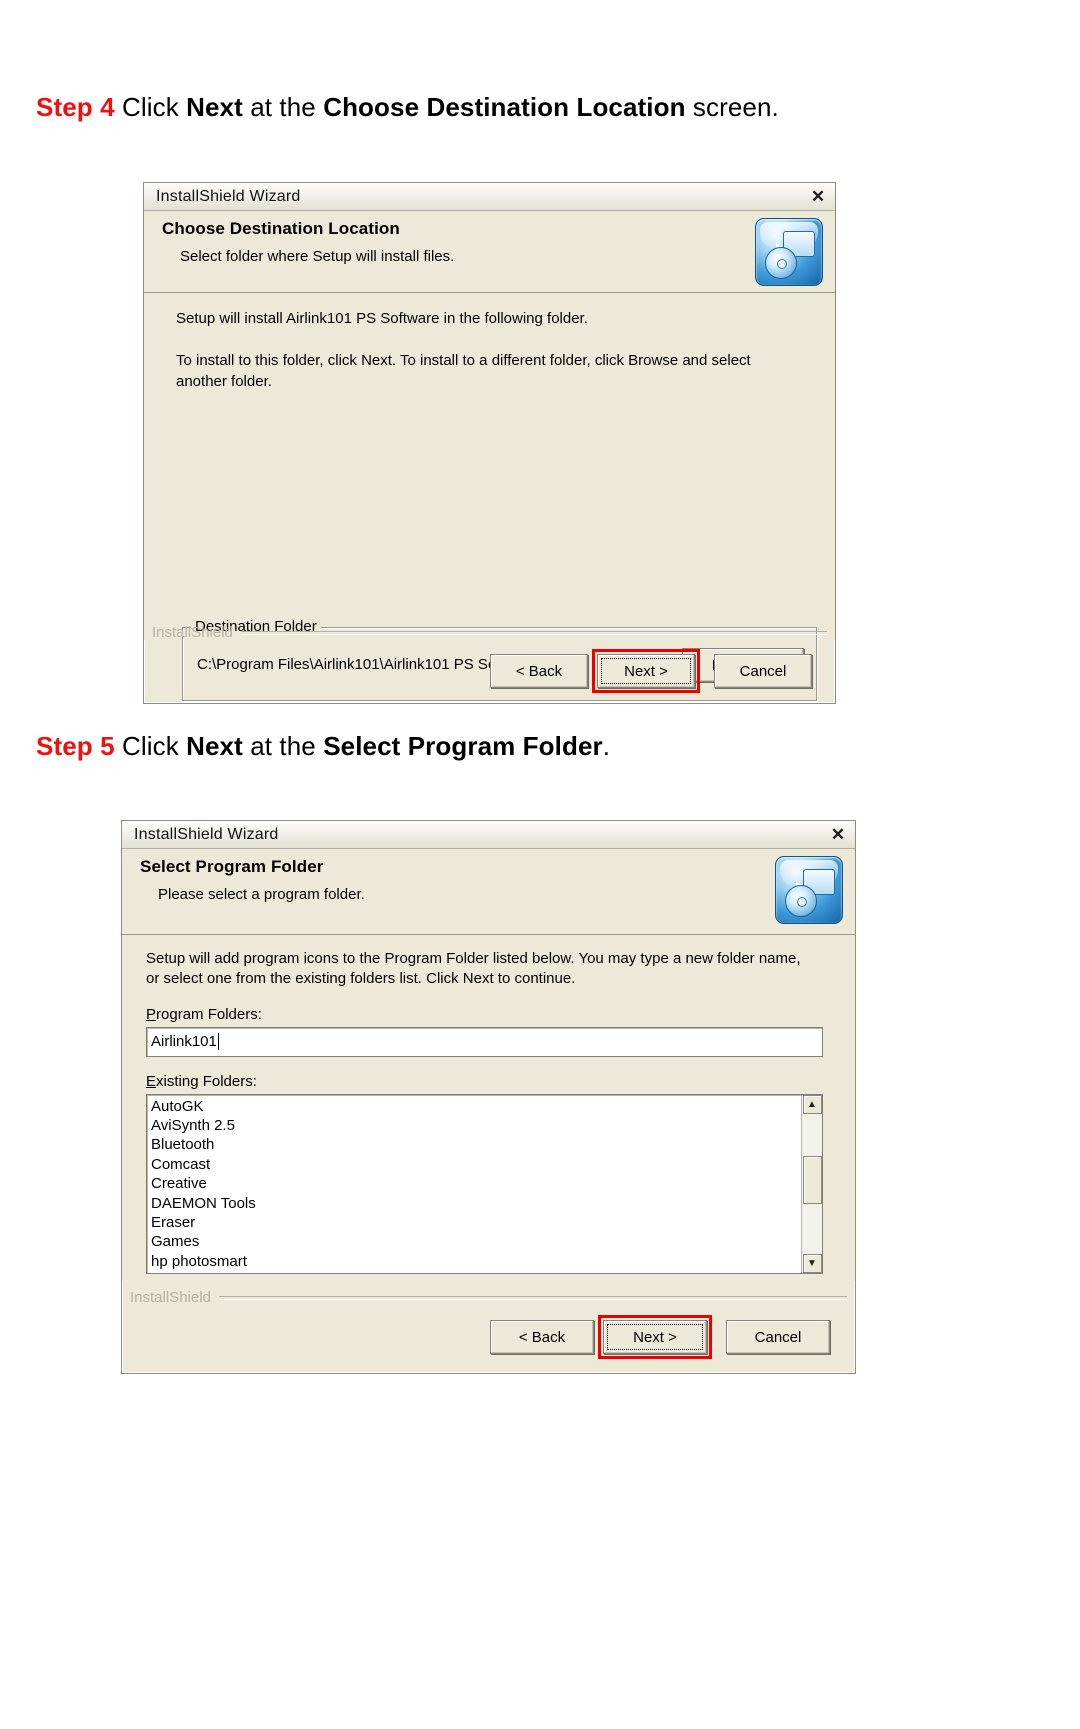  I want to click on scrollbar-track, so click(812, 1184).